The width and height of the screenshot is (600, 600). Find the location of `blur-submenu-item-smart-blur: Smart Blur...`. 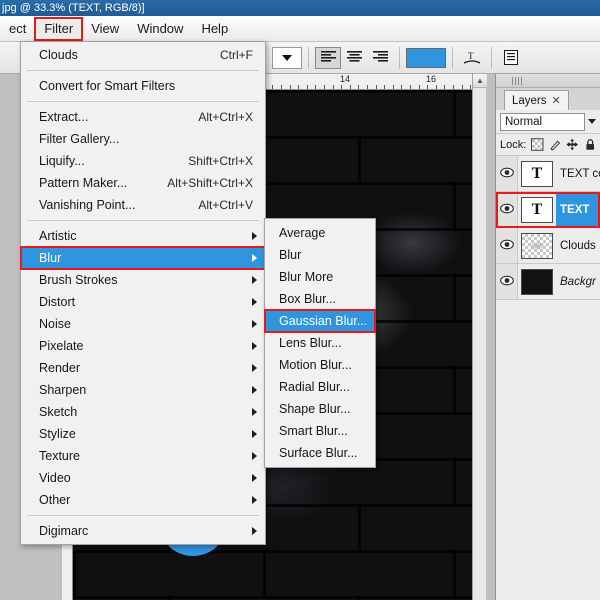

blur-submenu-item-smart-blur: Smart Blur... is located at coordinates (320, 431).